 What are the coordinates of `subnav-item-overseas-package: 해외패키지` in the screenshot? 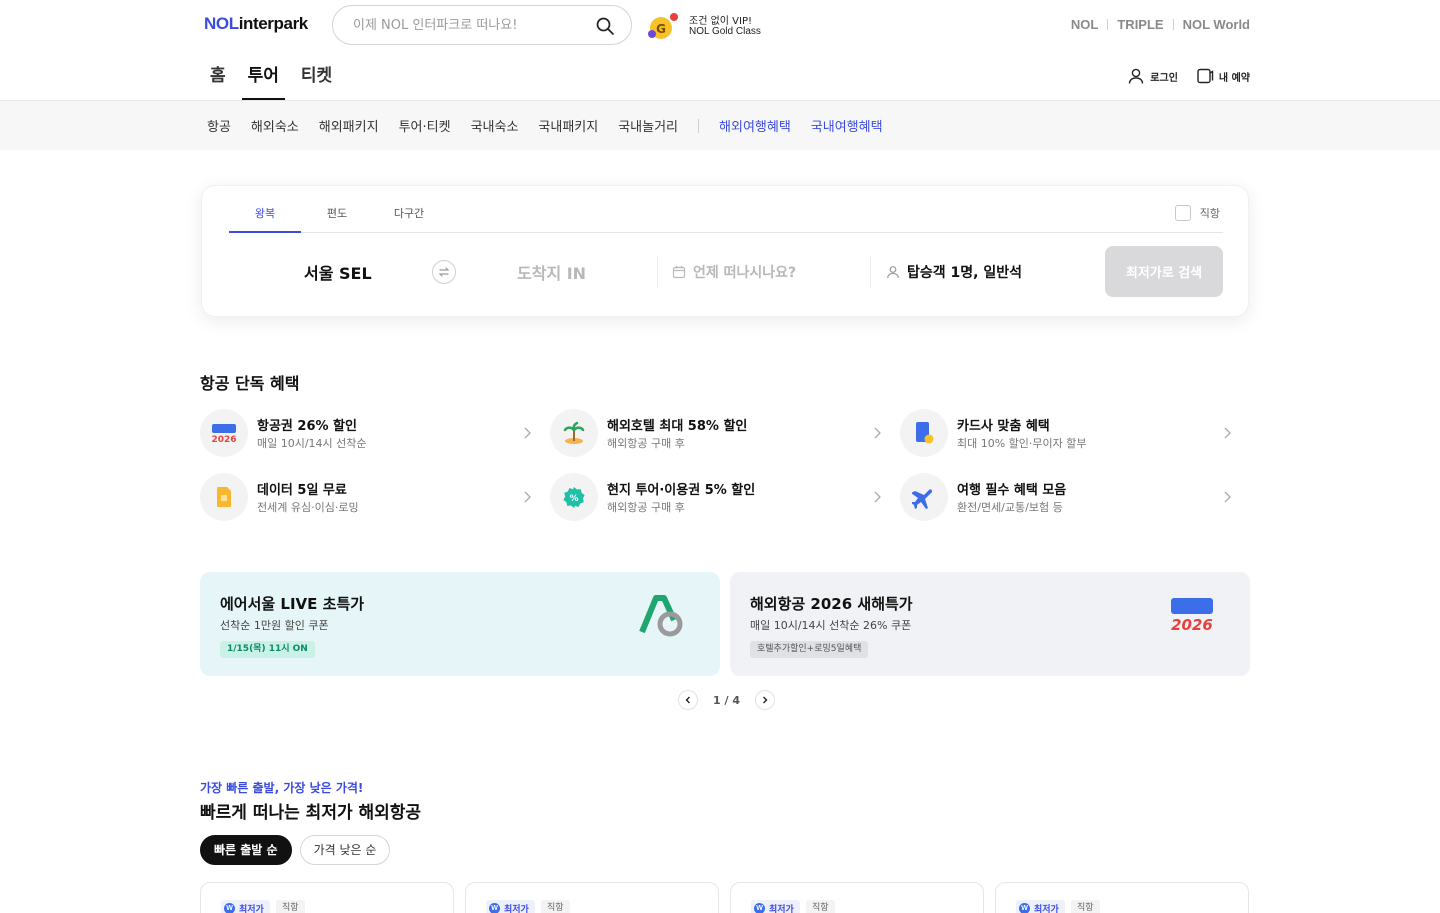 It's located at (349, 125).